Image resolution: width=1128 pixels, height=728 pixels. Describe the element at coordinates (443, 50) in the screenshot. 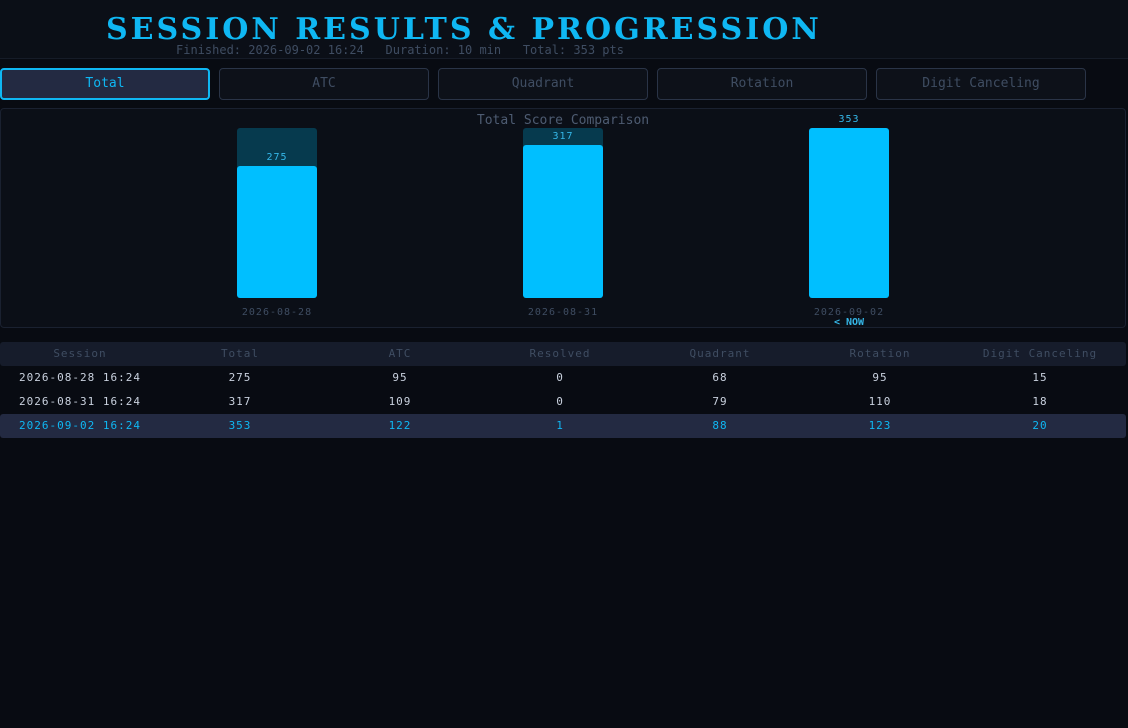

I see `duration-text: Duration: 10 min` at that location.